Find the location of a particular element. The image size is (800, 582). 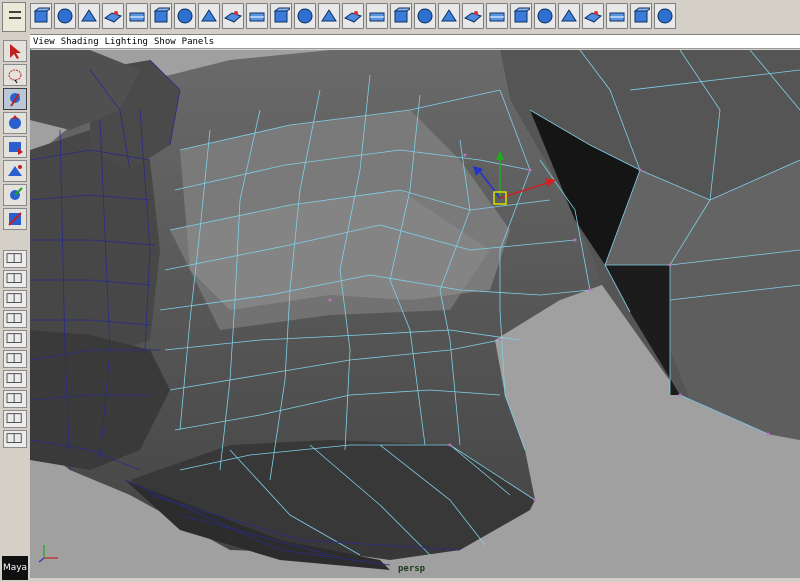

status-strip is located at coordinates (415, 580).